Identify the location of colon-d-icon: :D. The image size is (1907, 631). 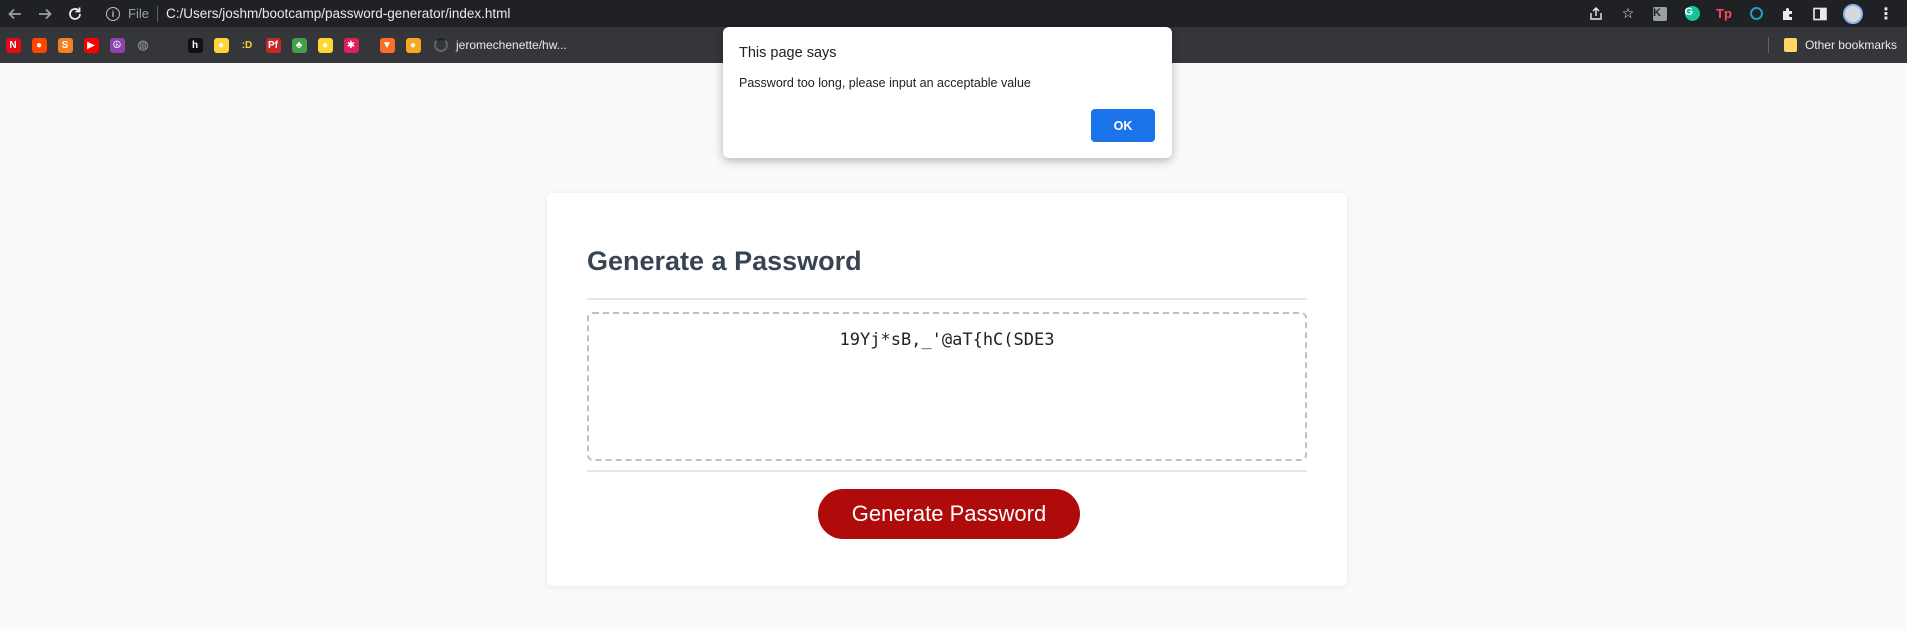
(247, 45).